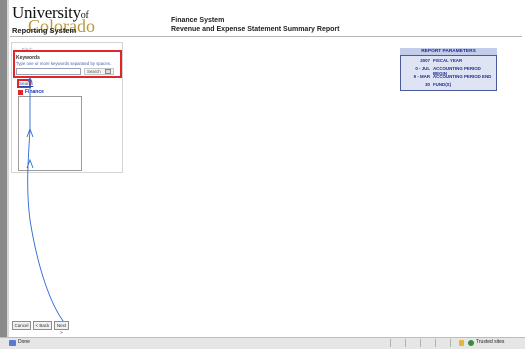 This screenshot has height=349, width=525. I want to click on lock-icon, so click(461, 343).